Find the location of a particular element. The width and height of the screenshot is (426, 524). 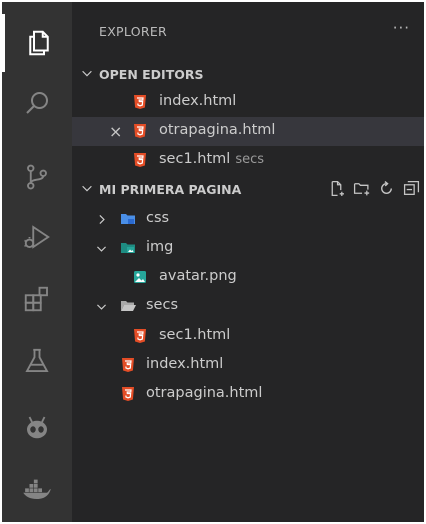

tree-item-name: avatar.png is located at coordinates (198, 276).